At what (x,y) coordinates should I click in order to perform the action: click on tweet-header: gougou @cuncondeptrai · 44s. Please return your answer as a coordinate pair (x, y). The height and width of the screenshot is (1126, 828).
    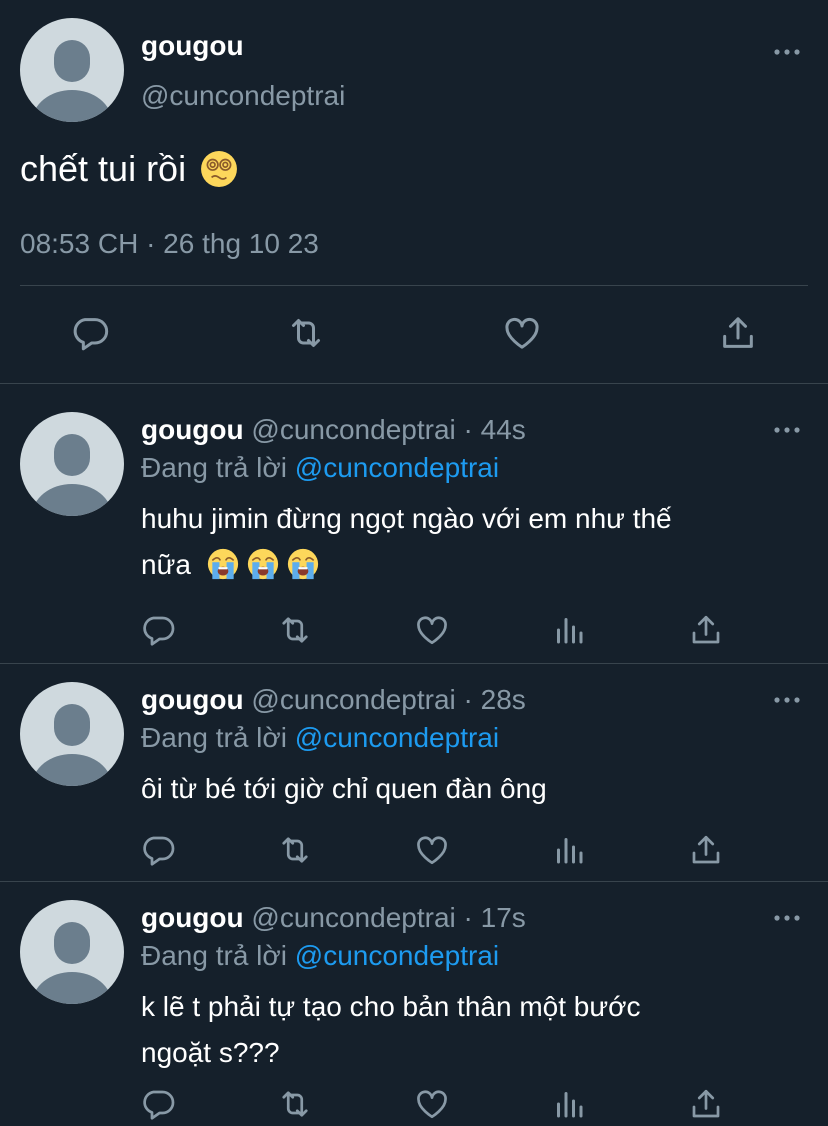
    Looking at the image, I should click on (333, 430).